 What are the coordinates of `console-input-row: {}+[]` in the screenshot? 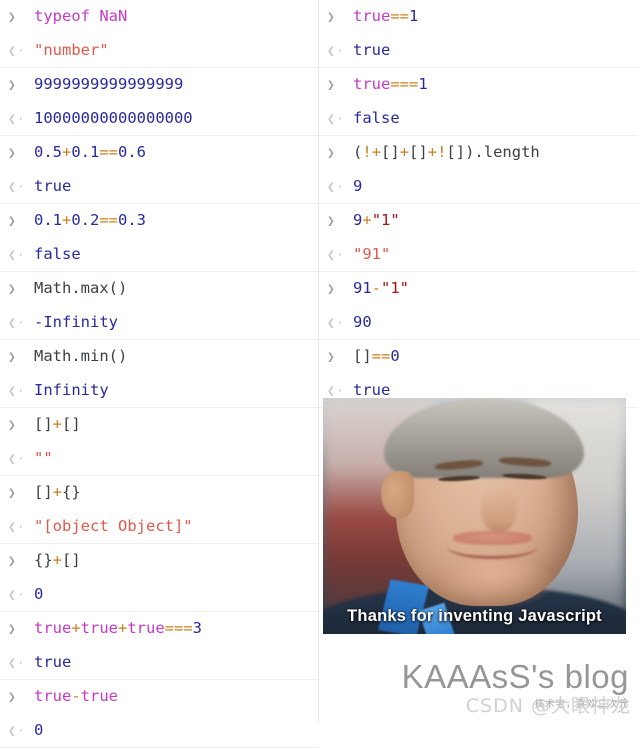 It's located at (159, 561).